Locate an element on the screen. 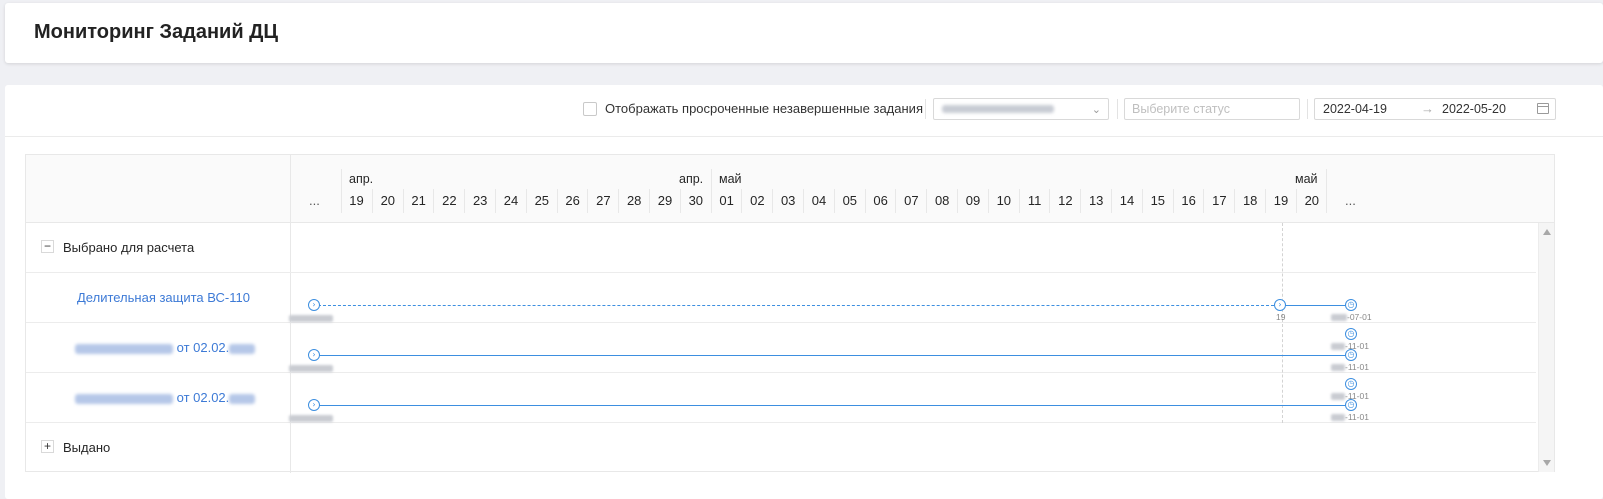 This screenshot has height=499, width=1603. day-cell: 03 is located at coordinates (787, 201).